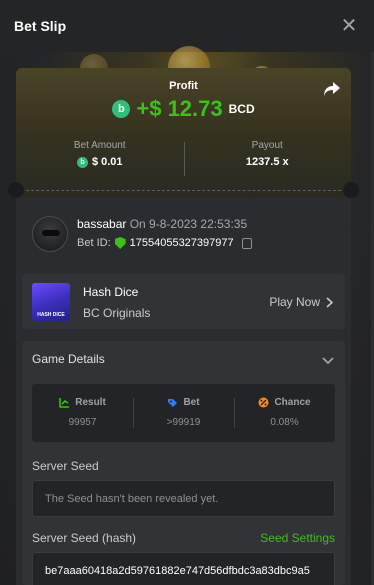 This screenshot has width=374, height=585. What do you see at coordinates (181, 243) in the screenshot?
I see `bet-id-value: 17554055327397977` at bounding box center [181, 243].